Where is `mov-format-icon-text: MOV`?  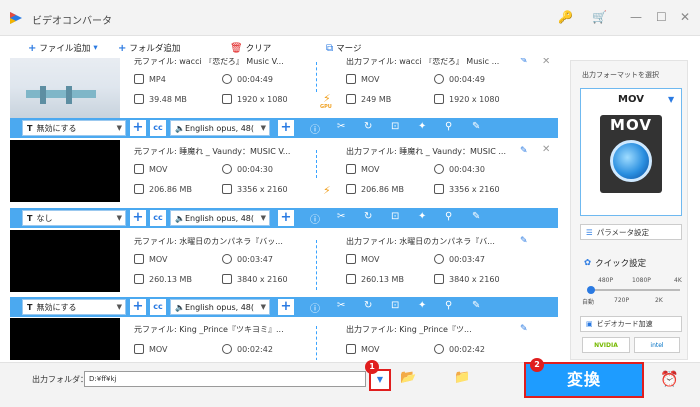
mov-format-icon-text: MOV is located at coordinates (631, 125).